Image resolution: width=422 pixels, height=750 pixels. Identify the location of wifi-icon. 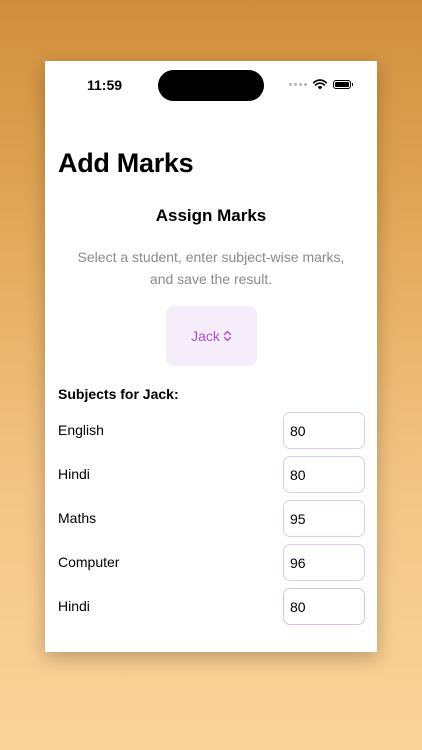
(320, 84).